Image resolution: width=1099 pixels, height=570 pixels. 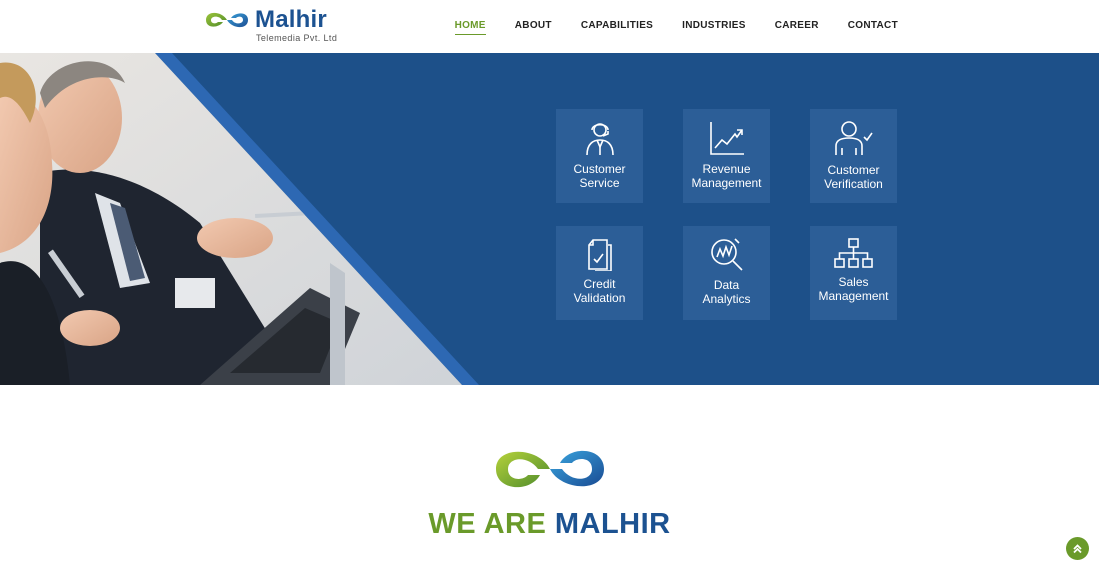 I want to click on brand-logo: Malhir Telemedia Pvt. Ltd, so click(x=270, y=26).